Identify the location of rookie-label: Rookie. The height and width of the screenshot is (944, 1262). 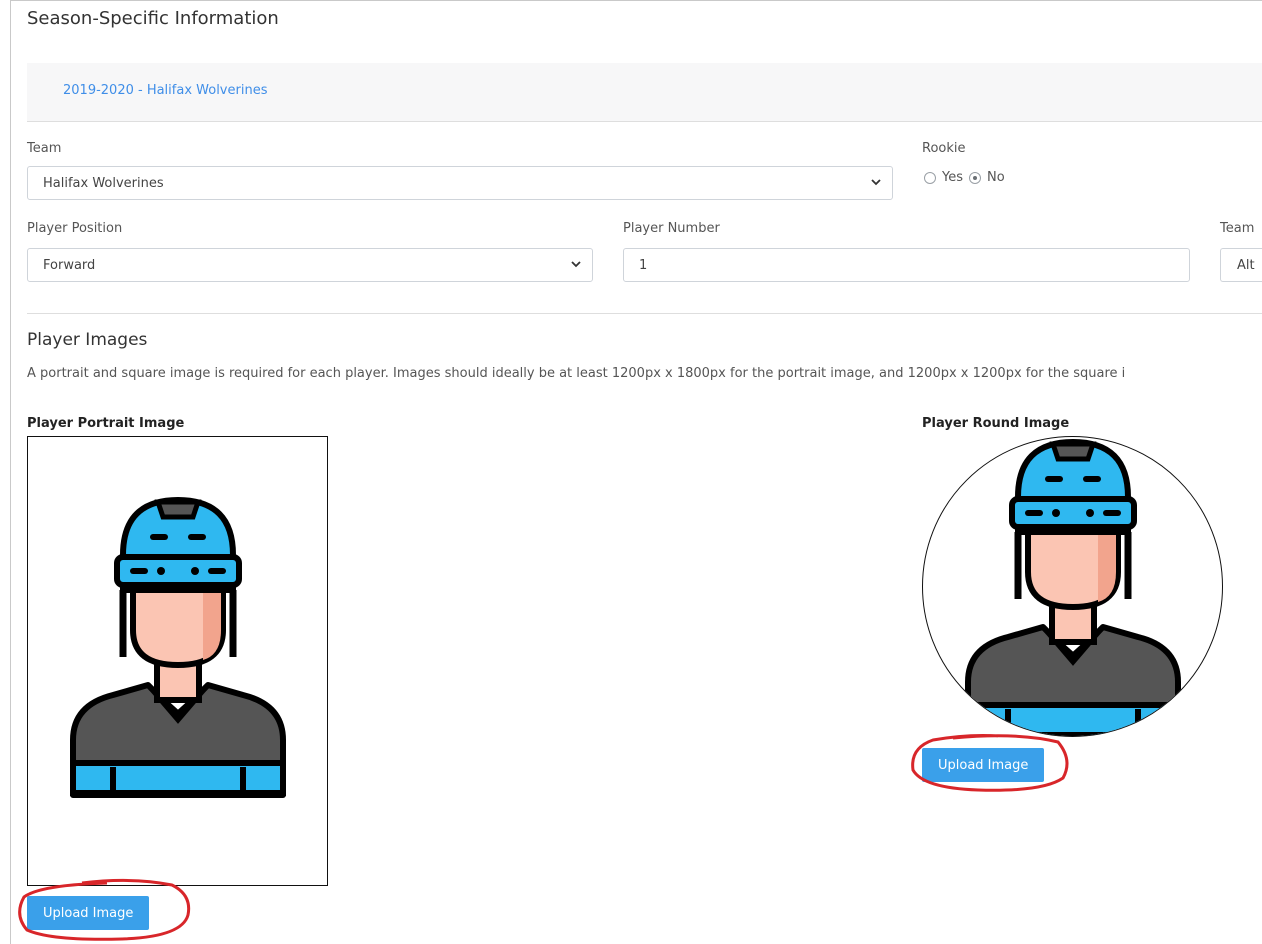
(944, 148).